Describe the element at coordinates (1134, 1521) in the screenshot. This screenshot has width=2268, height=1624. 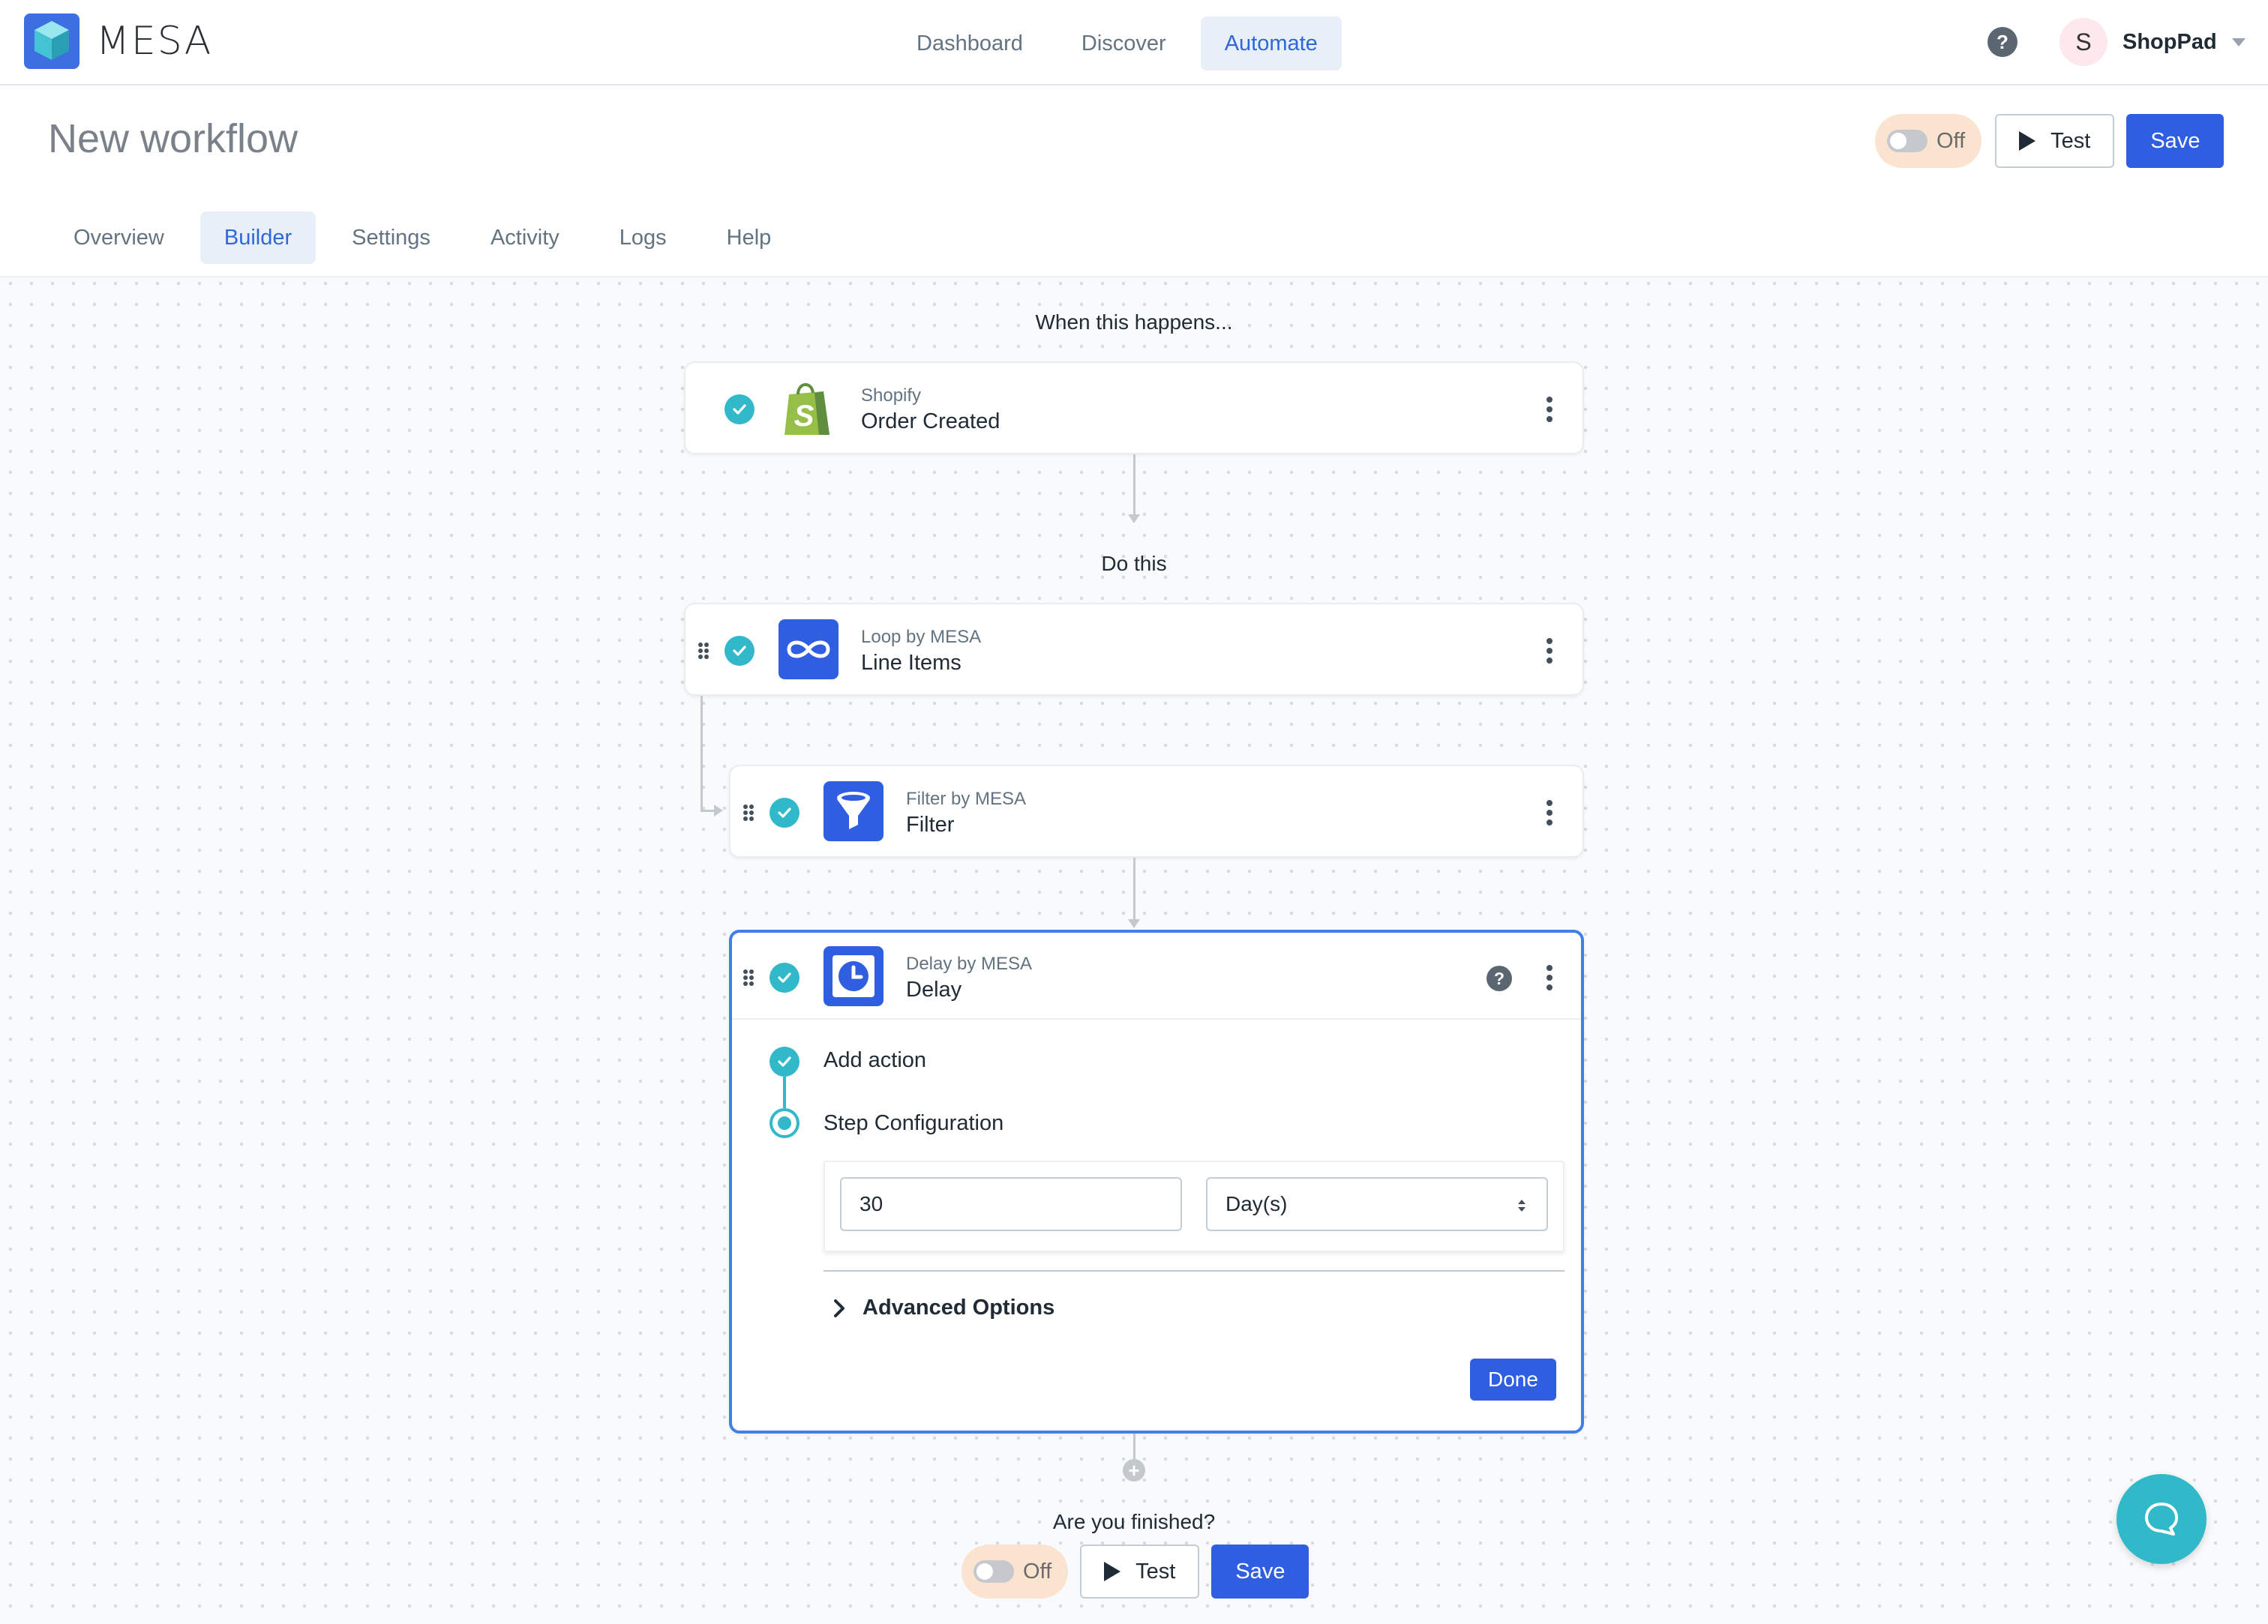
I see `finish-heading: Are you finished?` at that location.